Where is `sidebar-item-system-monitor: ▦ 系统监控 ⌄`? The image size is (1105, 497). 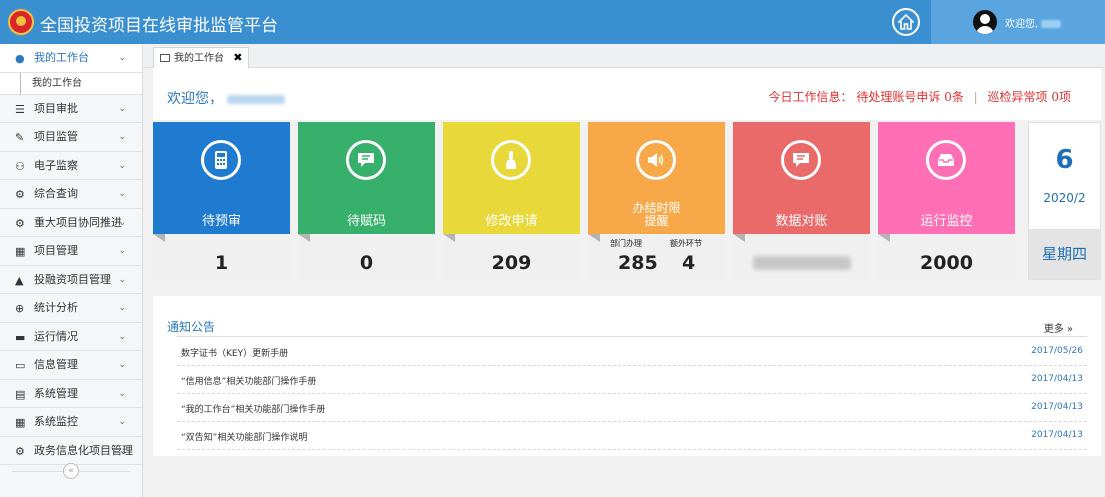
sidebar-item-system-monitor: ▦ 系统监控 ⌄ is located at coordinates (71, 422).